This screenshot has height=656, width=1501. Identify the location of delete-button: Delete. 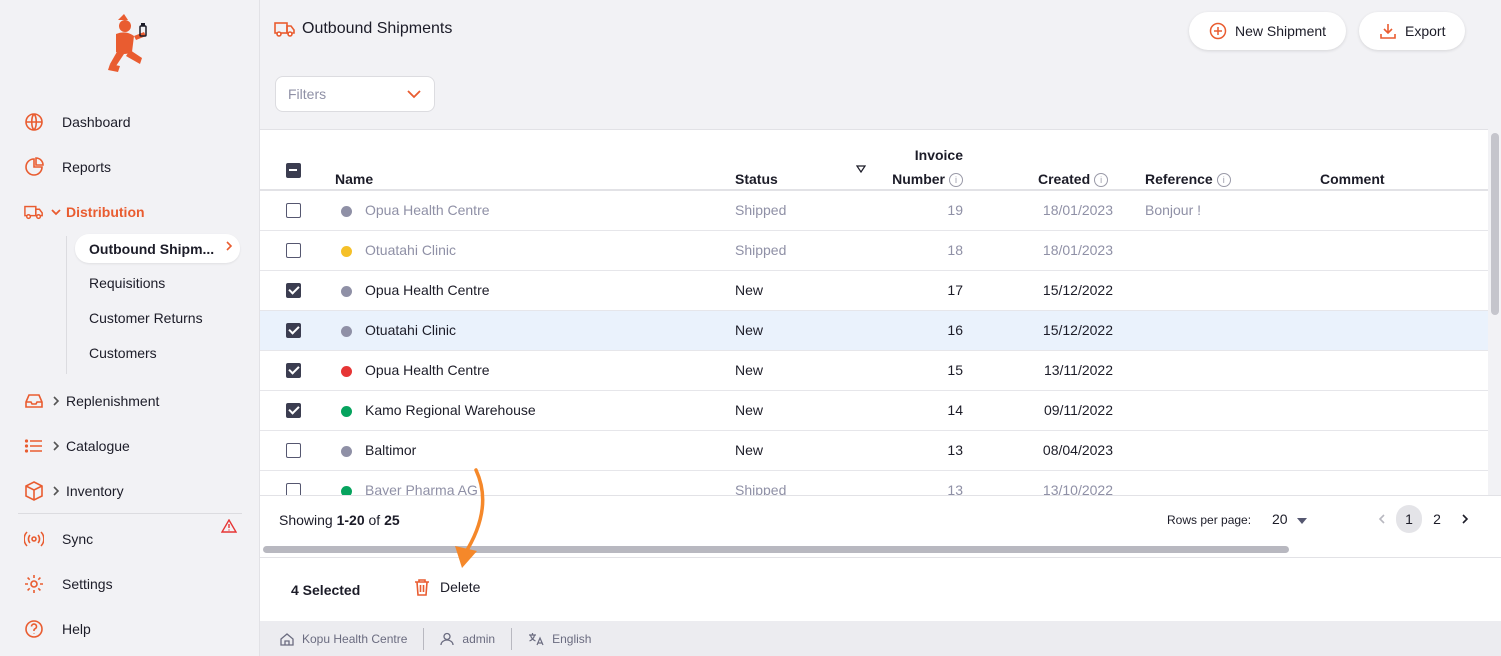
(447, 587).